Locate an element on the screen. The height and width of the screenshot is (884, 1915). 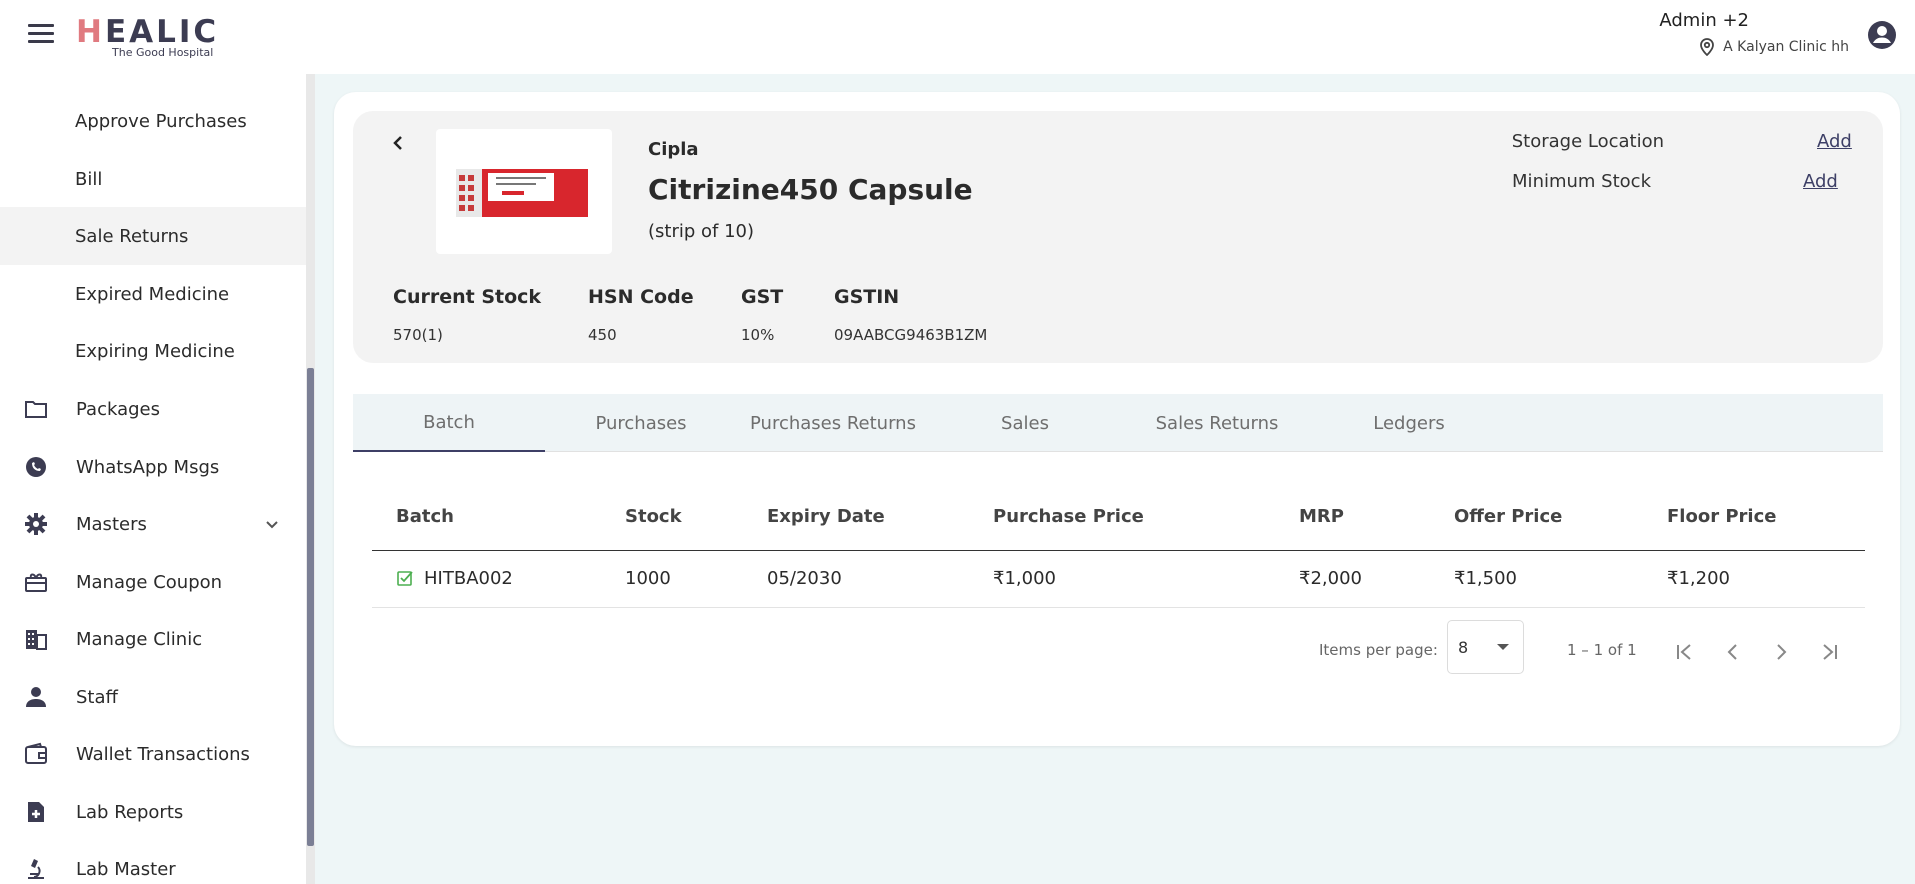
table-row-divider is located at coordinates (1118, 607).